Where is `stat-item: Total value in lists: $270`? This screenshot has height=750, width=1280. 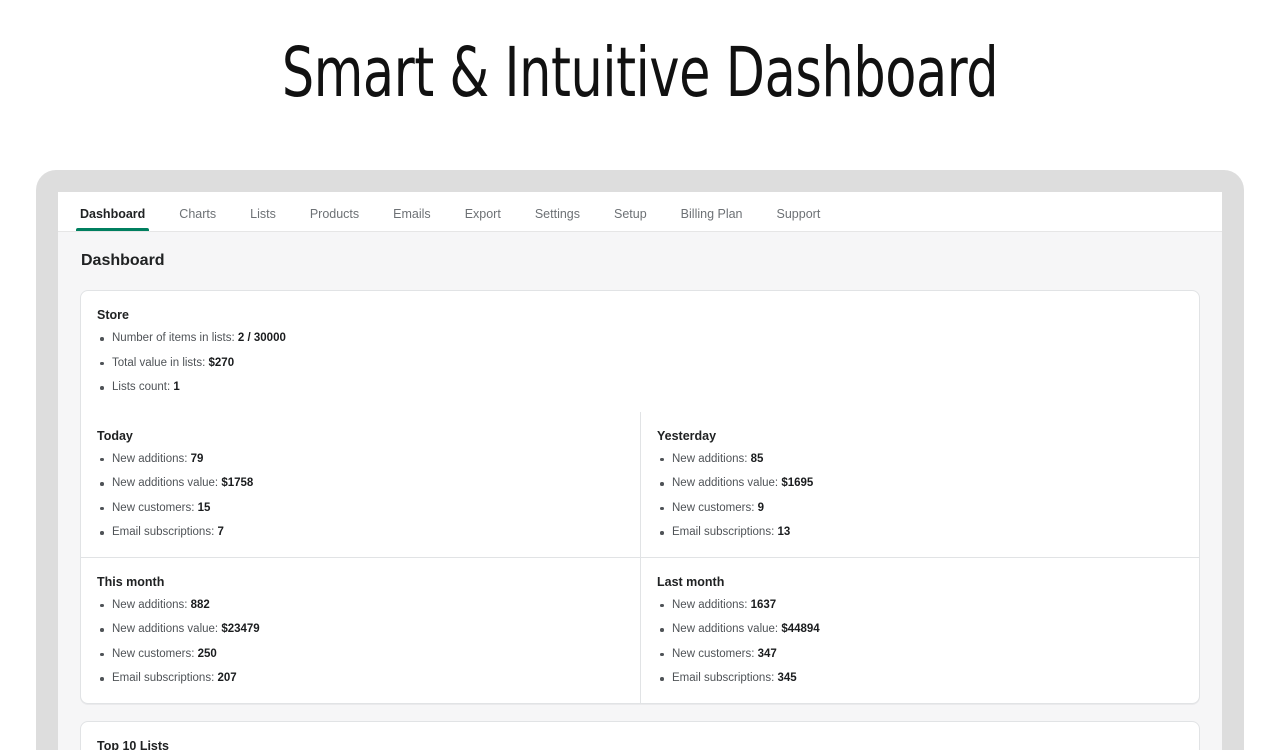 stat-item: Total value in lists: $270 is located at coordinates (640, 364).